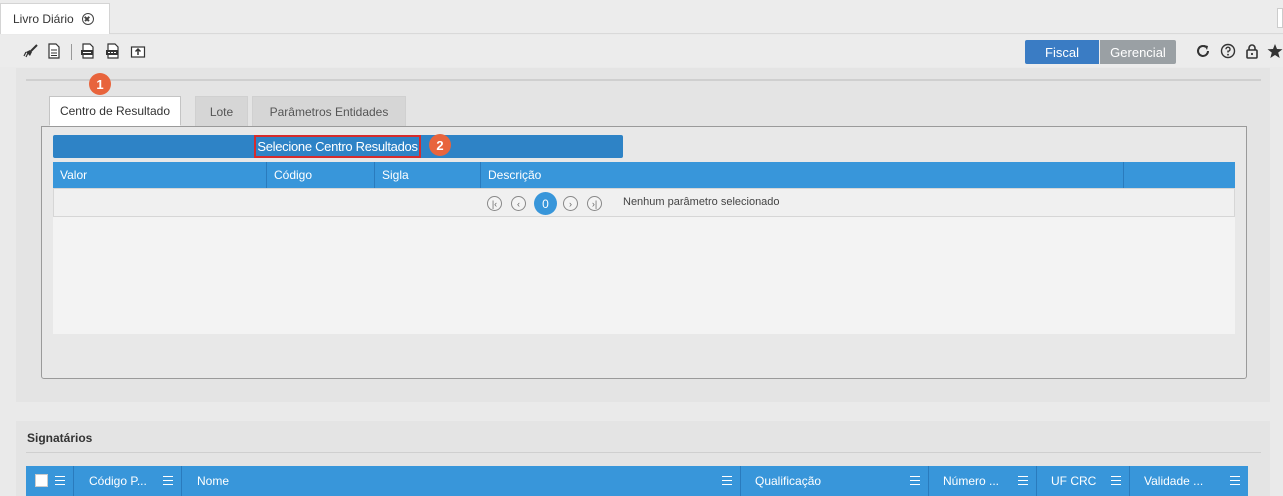 The image size is (1283, 496). Describe the element at coordinates (1228, 51) in the screenshot. I see `help-icon` at that location.